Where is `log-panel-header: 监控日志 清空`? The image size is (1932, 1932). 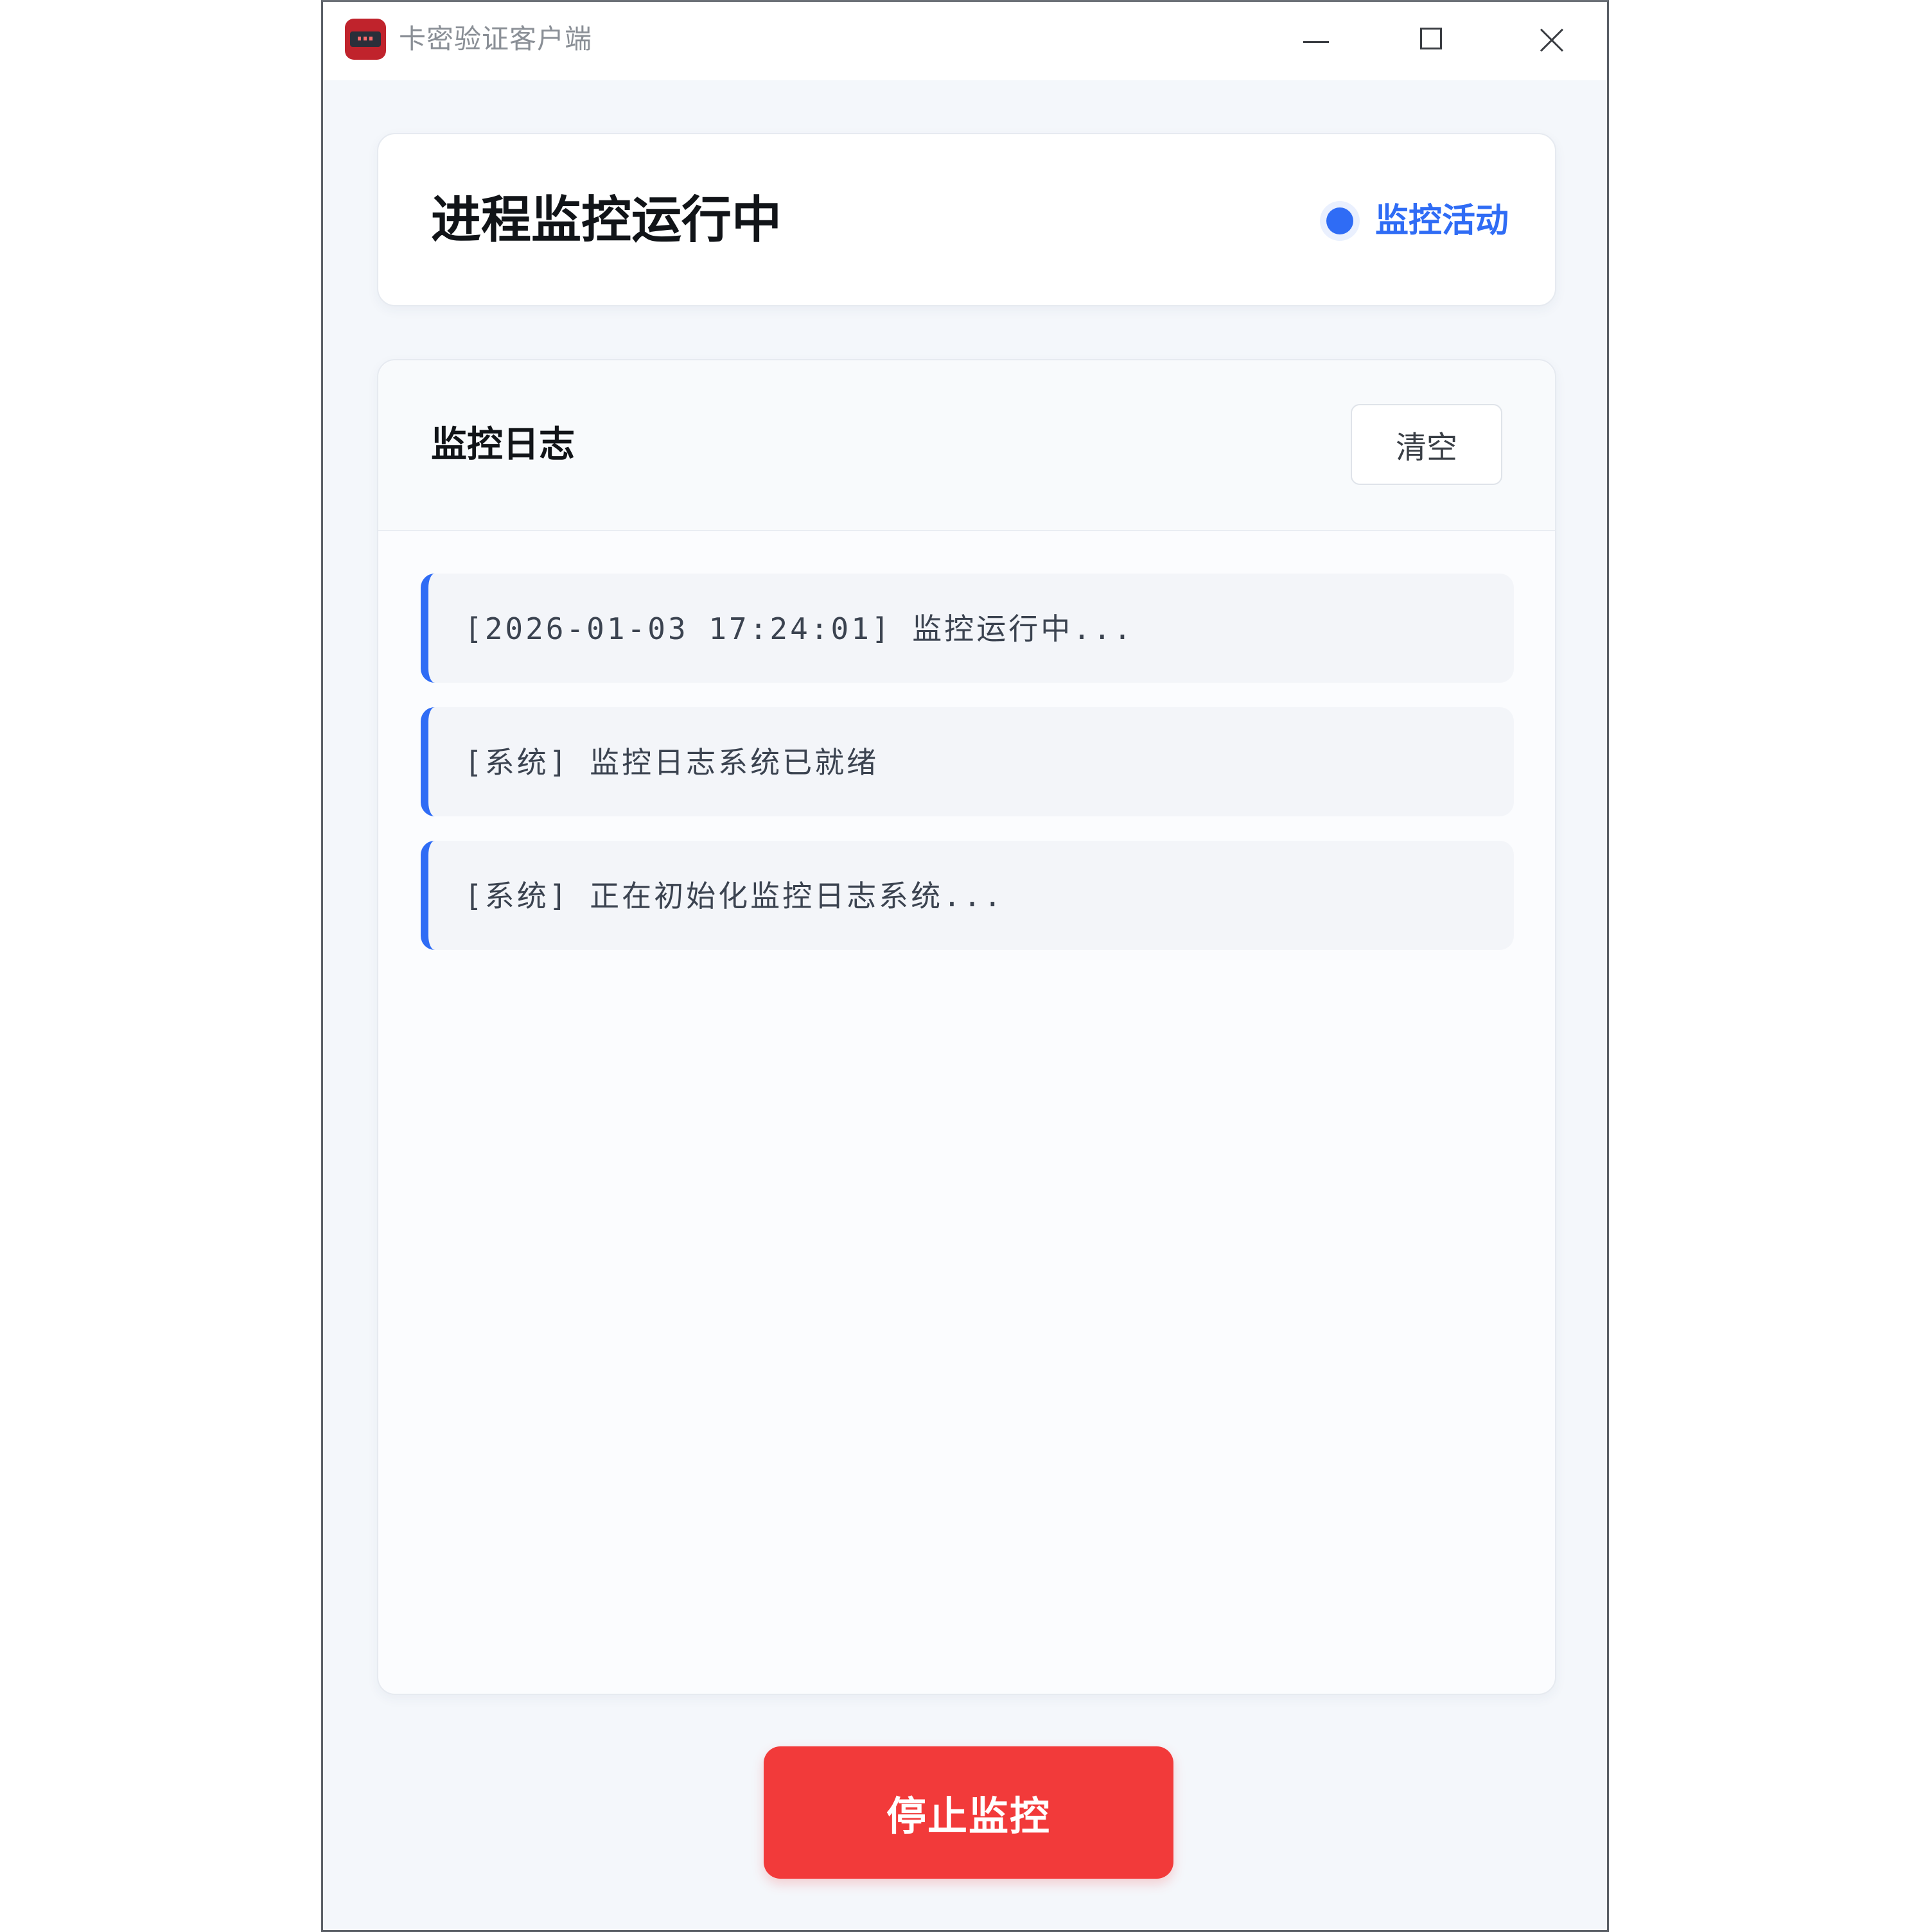
log-panel-header: 监控日志 清空 is located at coordinates (966, 445).